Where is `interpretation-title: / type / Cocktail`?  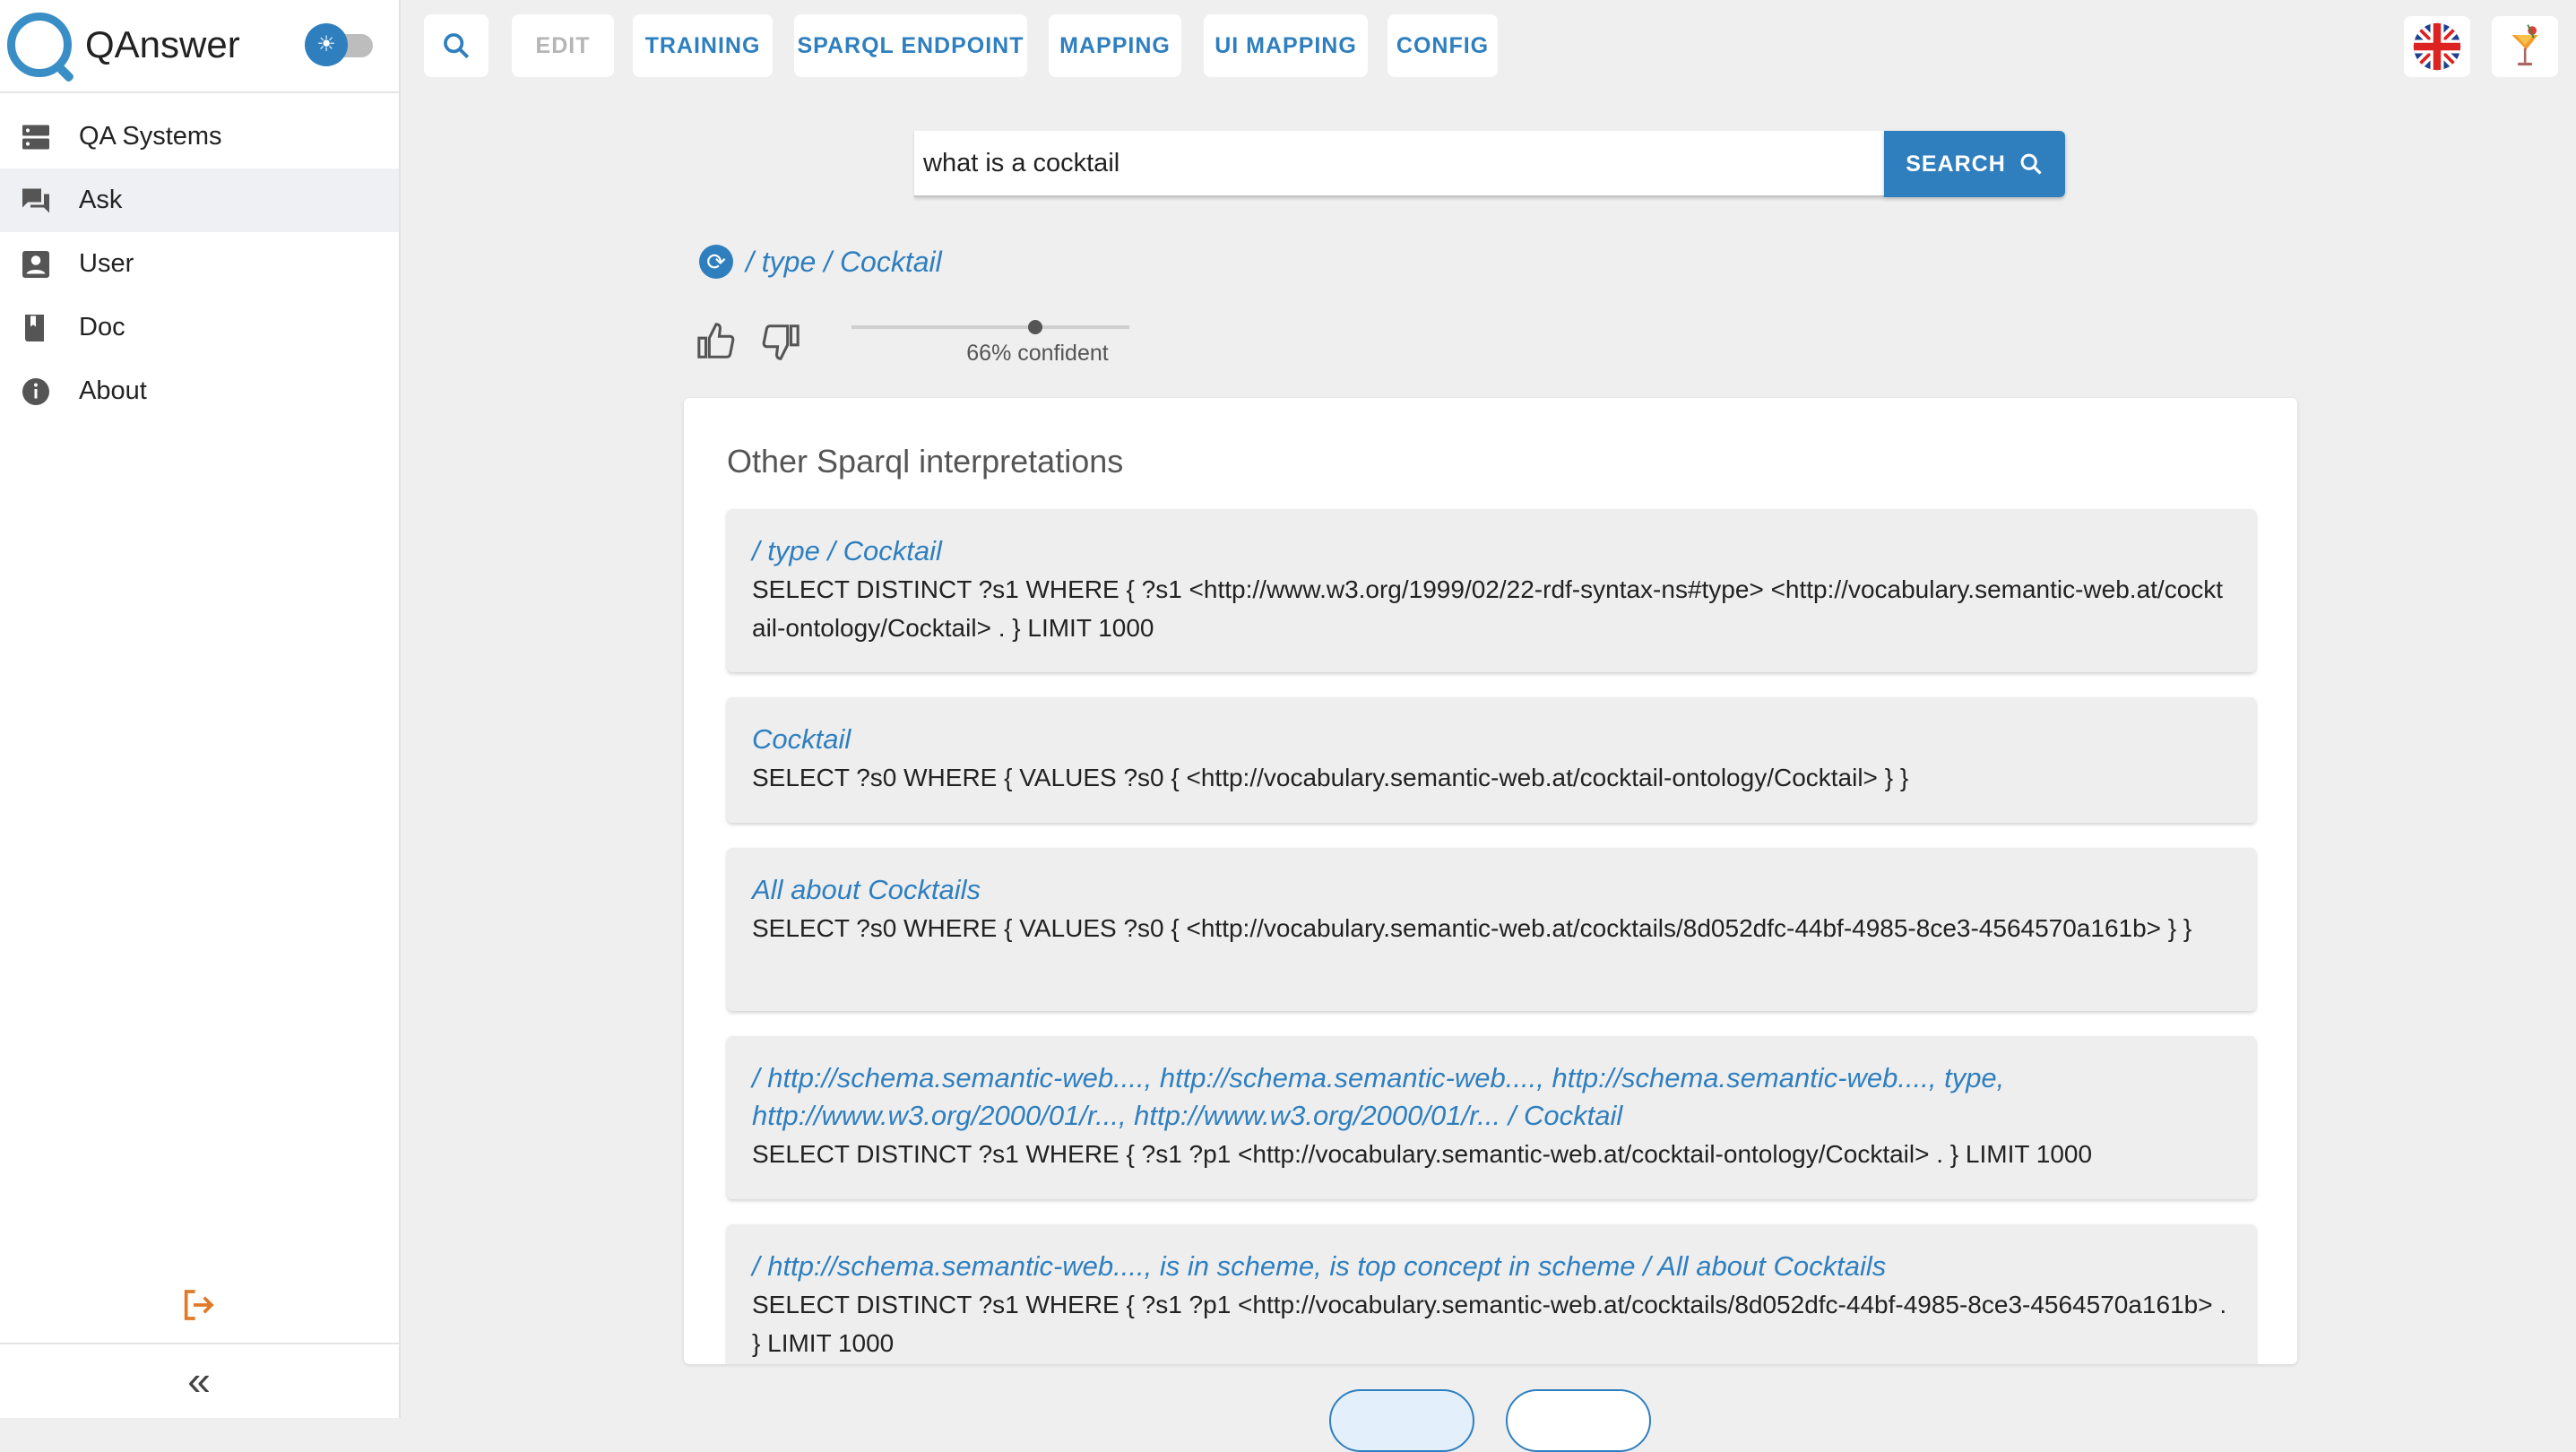
interpretation-title: / type / Cocktail is located at coordinates (847, 550).